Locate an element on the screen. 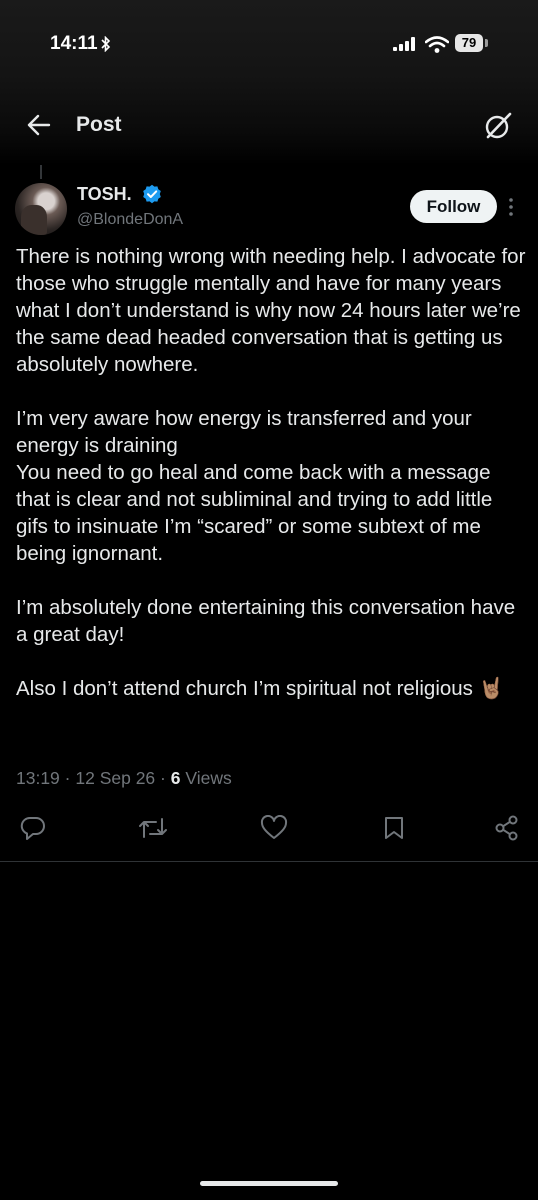  tweet-time: 13:19 is located at coordinates (38, 778).